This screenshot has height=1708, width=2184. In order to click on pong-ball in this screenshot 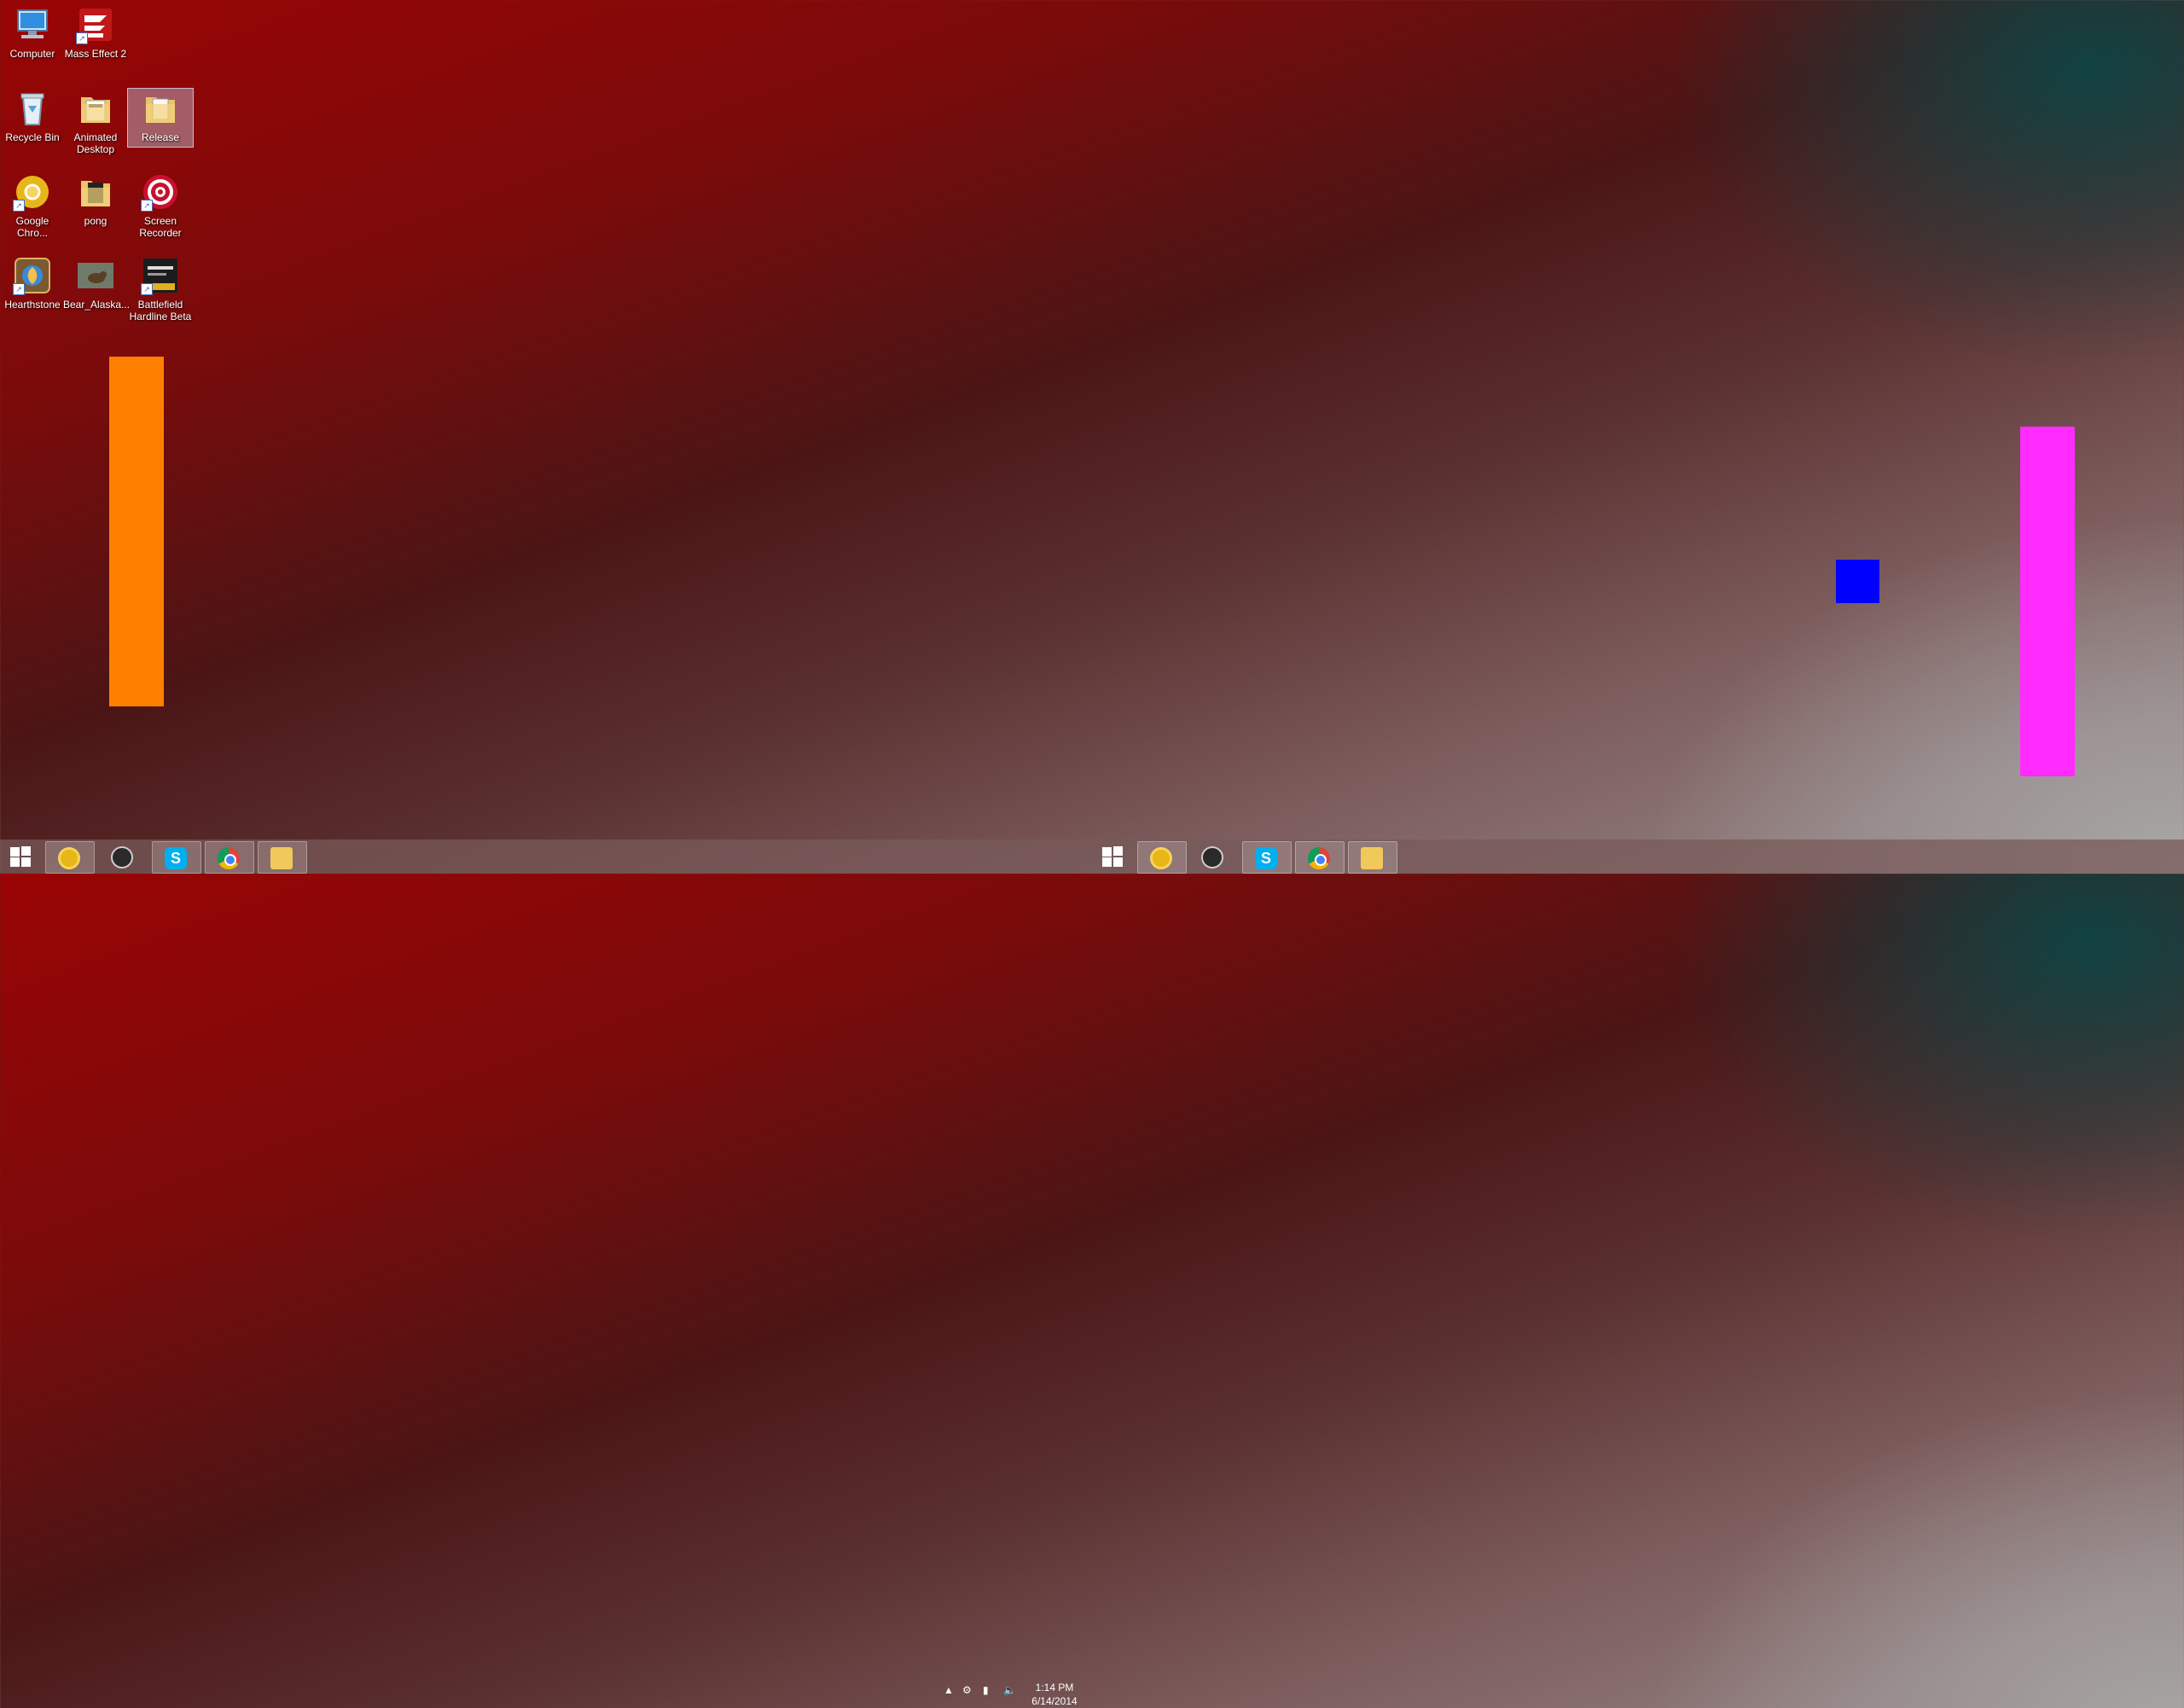, I will do `click(1857, 581)`.